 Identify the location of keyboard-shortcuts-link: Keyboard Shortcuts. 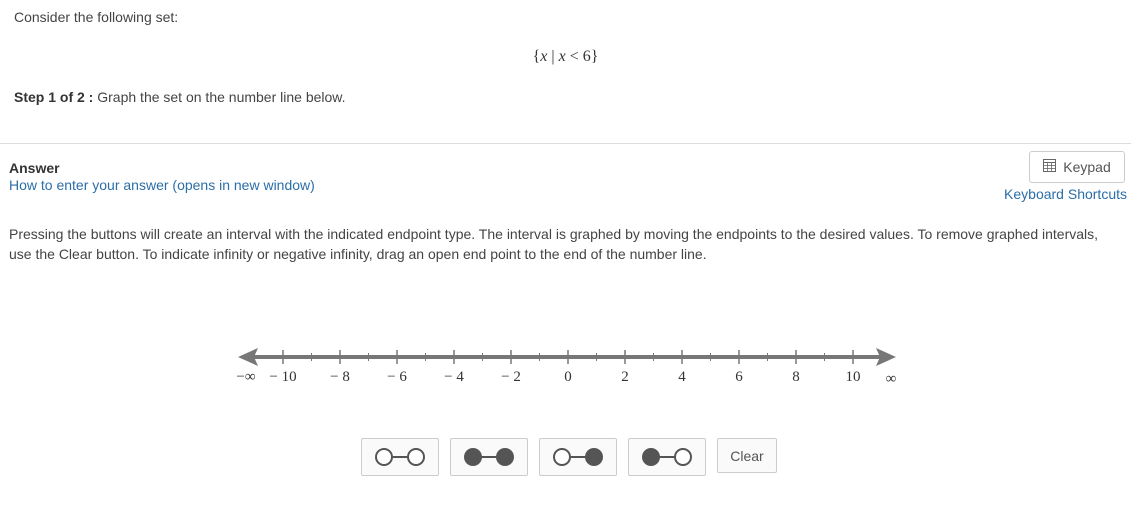
(1065, 194).